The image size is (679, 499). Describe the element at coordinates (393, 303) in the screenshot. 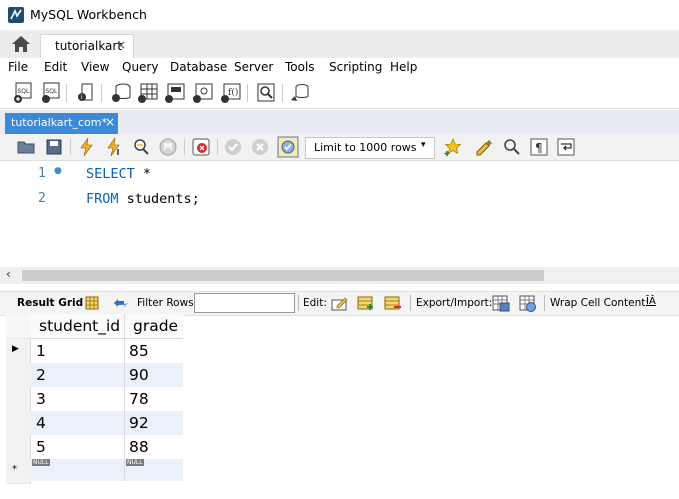

I see `delete-row-icon` at that location.